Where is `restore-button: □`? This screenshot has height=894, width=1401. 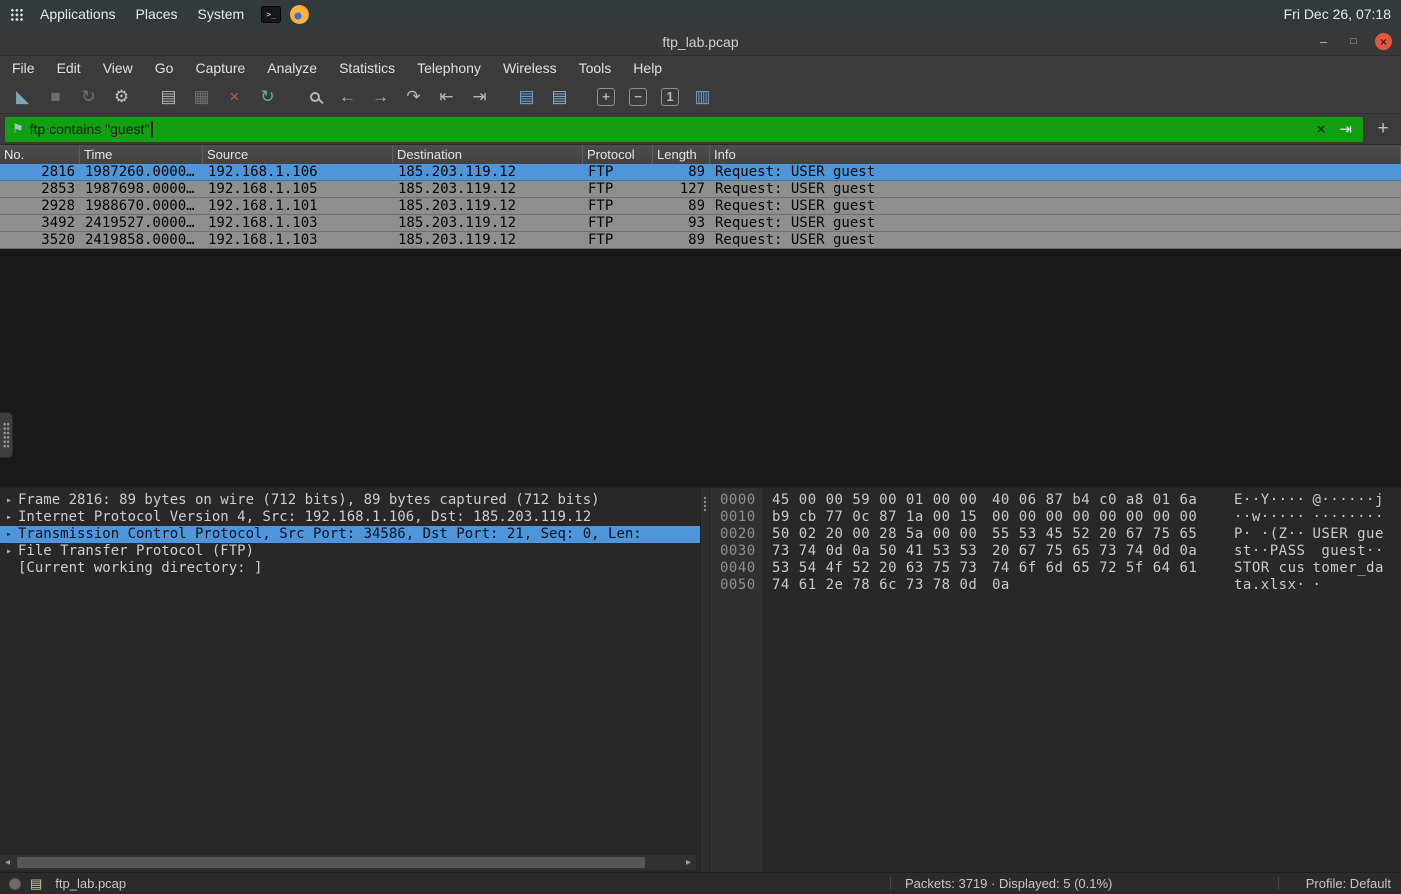 restore-button: □ is located at coordinates (1353, 41).